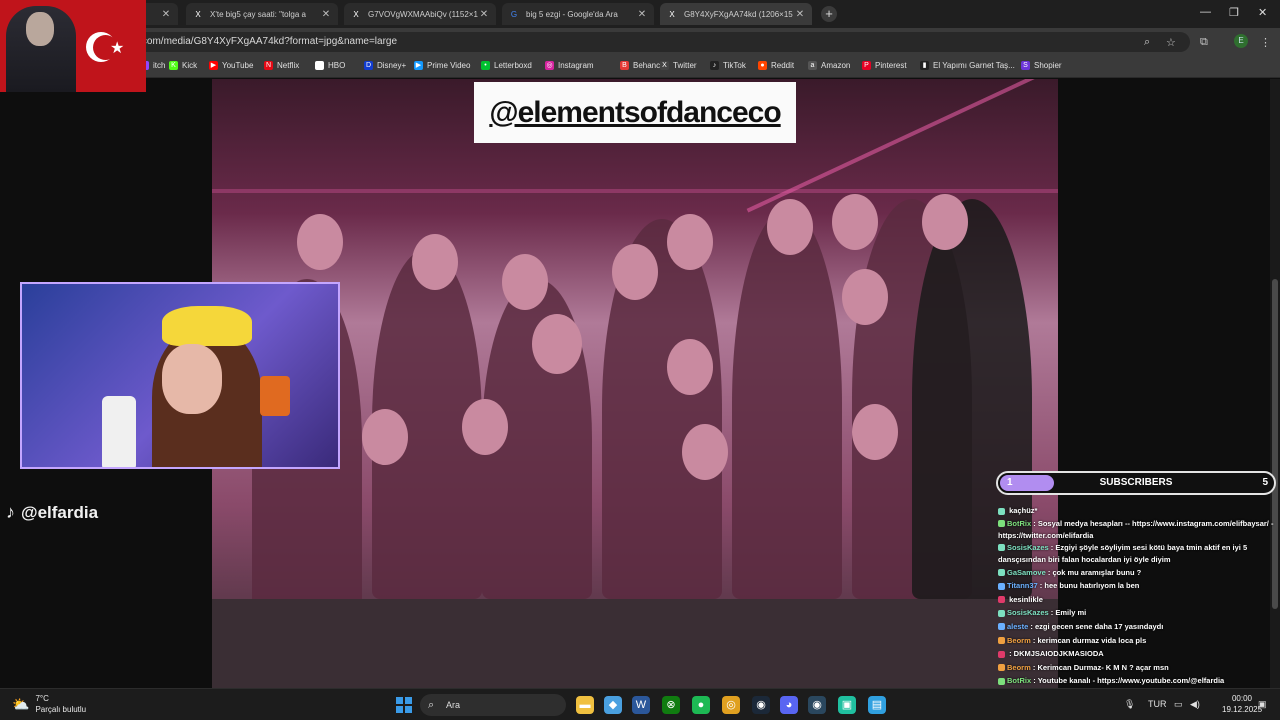  What do you see at coordinates (1025, 65) in the screenshot?
I see `bookmark-favicon-icon: S` at bounding box center [1025, 65].